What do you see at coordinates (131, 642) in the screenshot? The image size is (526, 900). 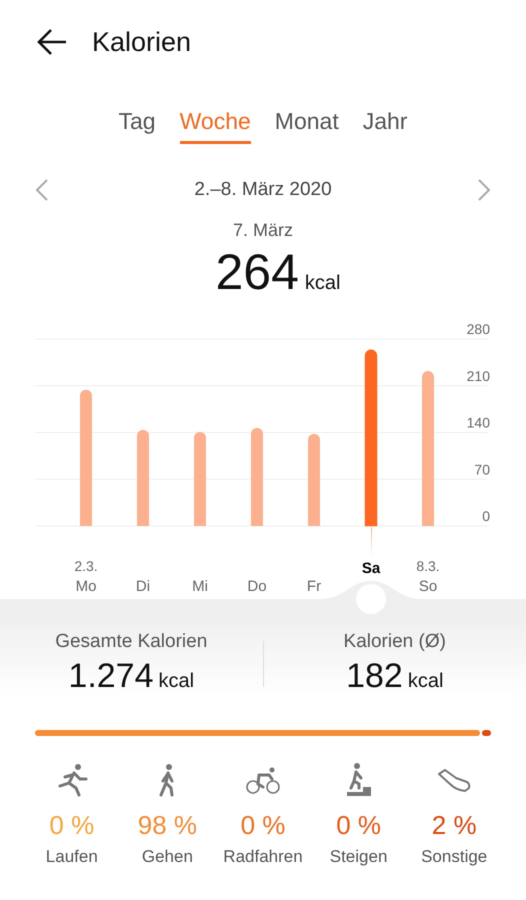 I see `stat-label: Gesamte Kalorien` at bounding box center [131, 642].